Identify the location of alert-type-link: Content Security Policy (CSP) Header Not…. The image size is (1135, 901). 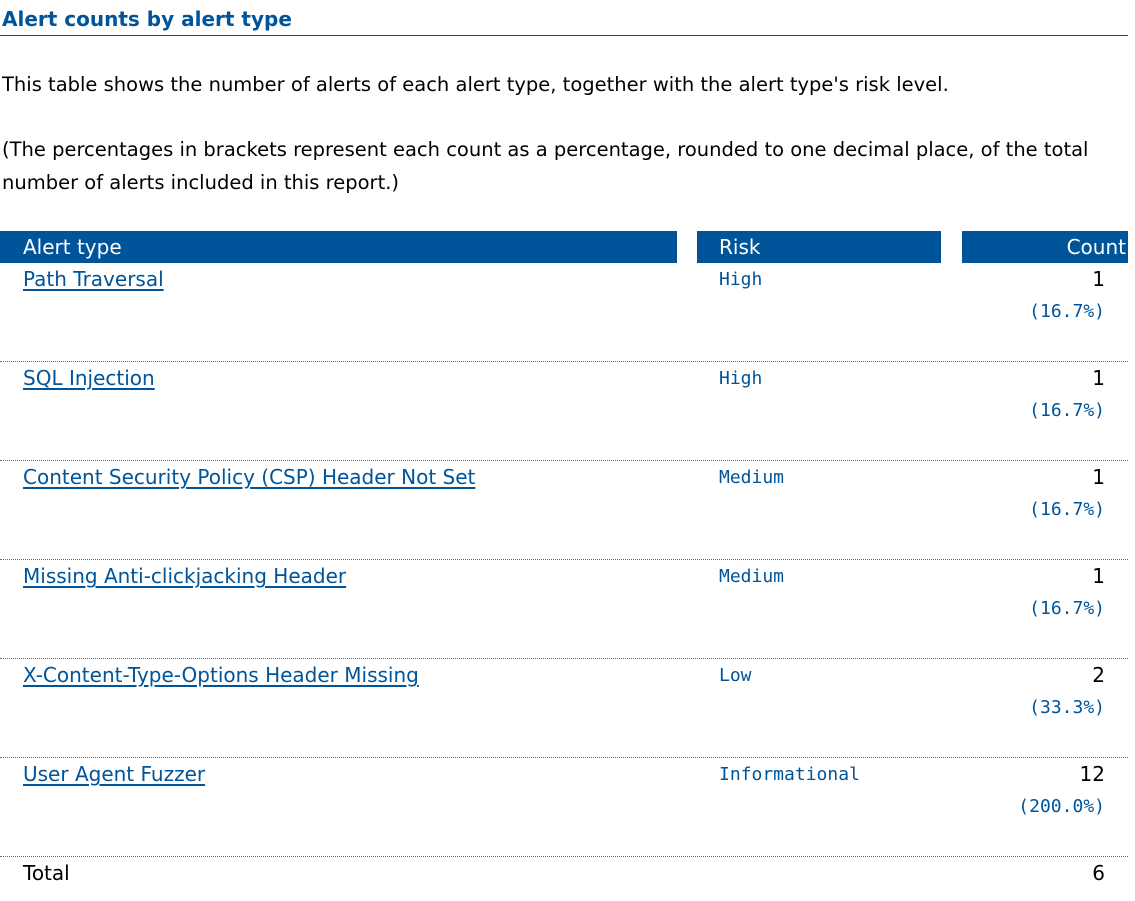
(249, 477).